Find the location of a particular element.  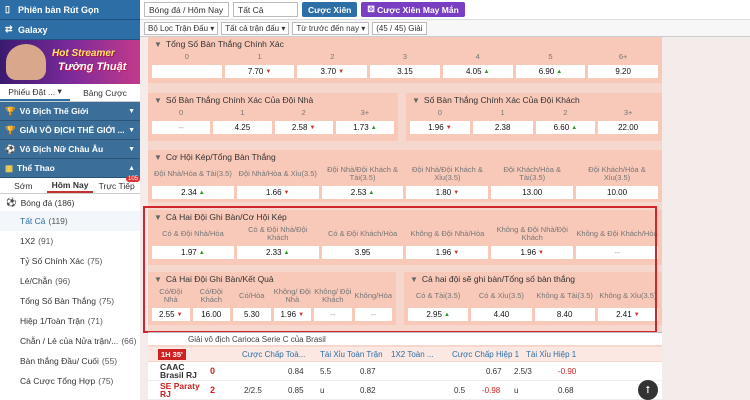

odds-header: Đội Nhà/Hòa & Tài(3.5) is located at coordinates (193, 173).